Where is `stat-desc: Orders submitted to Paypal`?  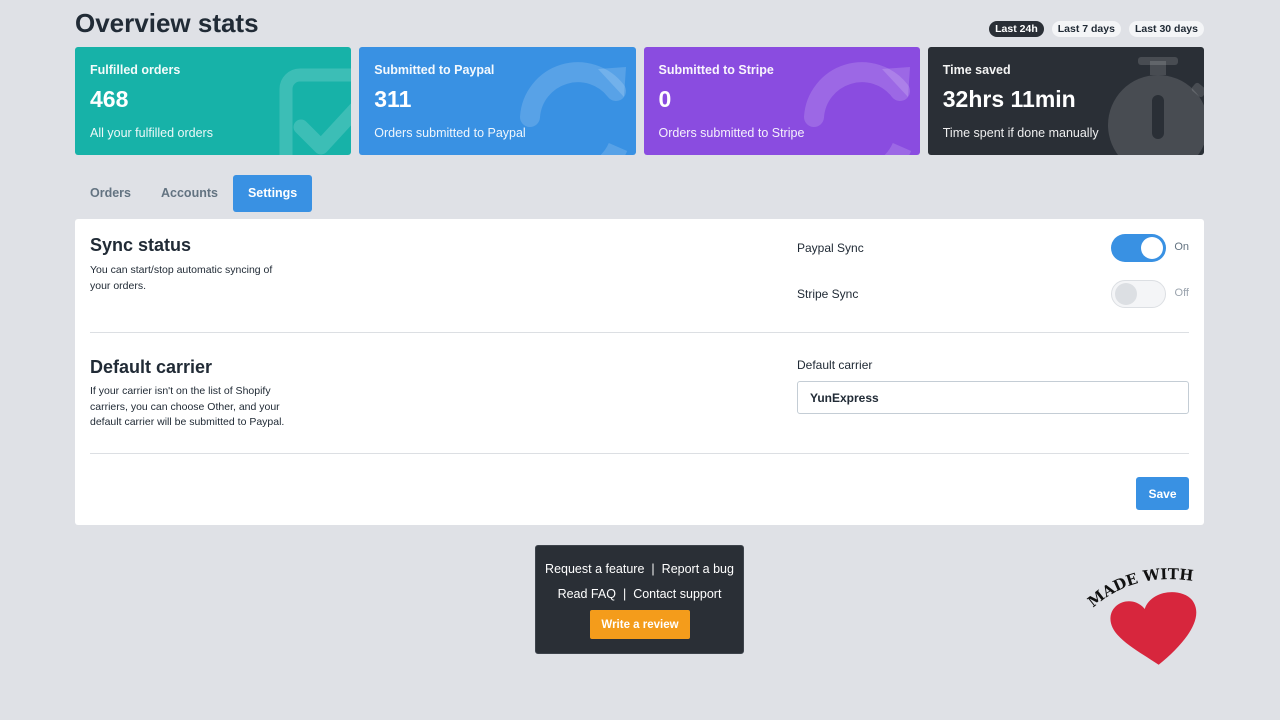
stat-desc: Orders submitted to Paypal is located at coordinates (450, 133).